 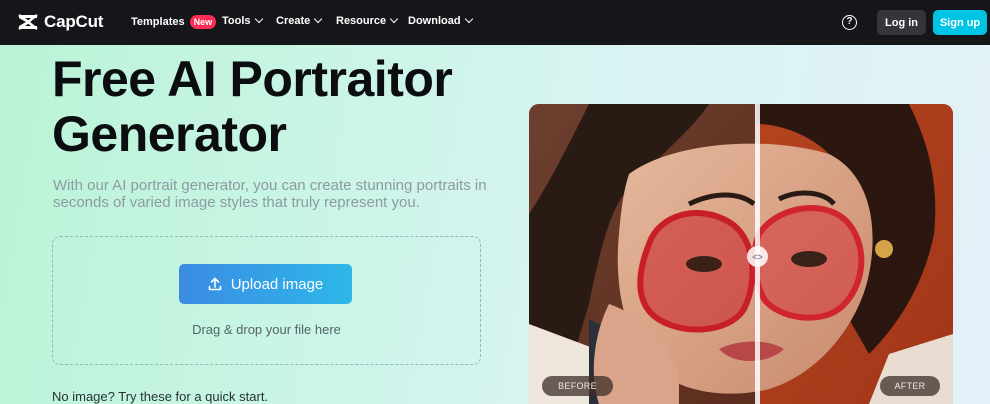 I want to click on nav-resource: Resource, so click(x=367, y=20).